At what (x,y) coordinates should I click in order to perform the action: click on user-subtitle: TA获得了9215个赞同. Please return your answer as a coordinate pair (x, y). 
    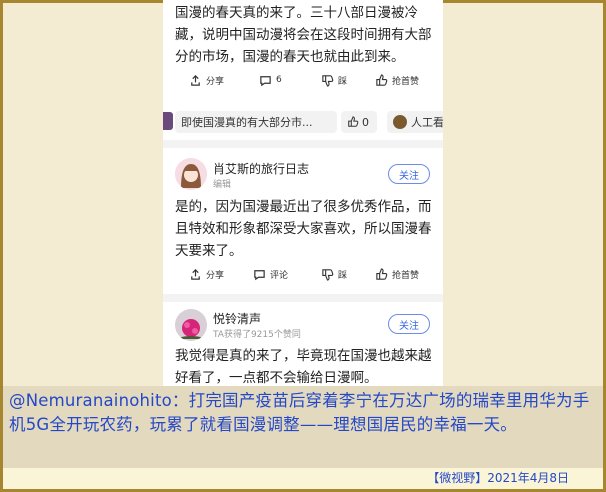
    Looking at the image, I should click on (257, 335).